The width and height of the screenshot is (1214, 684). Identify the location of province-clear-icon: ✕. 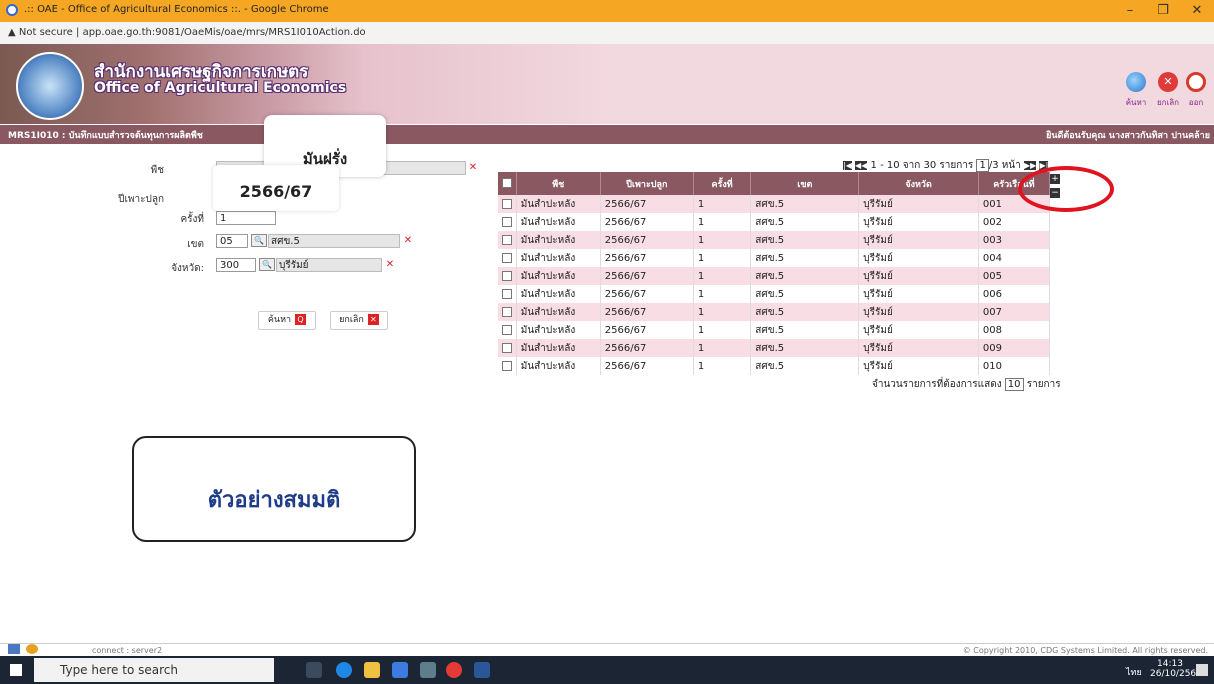
(390, 265).